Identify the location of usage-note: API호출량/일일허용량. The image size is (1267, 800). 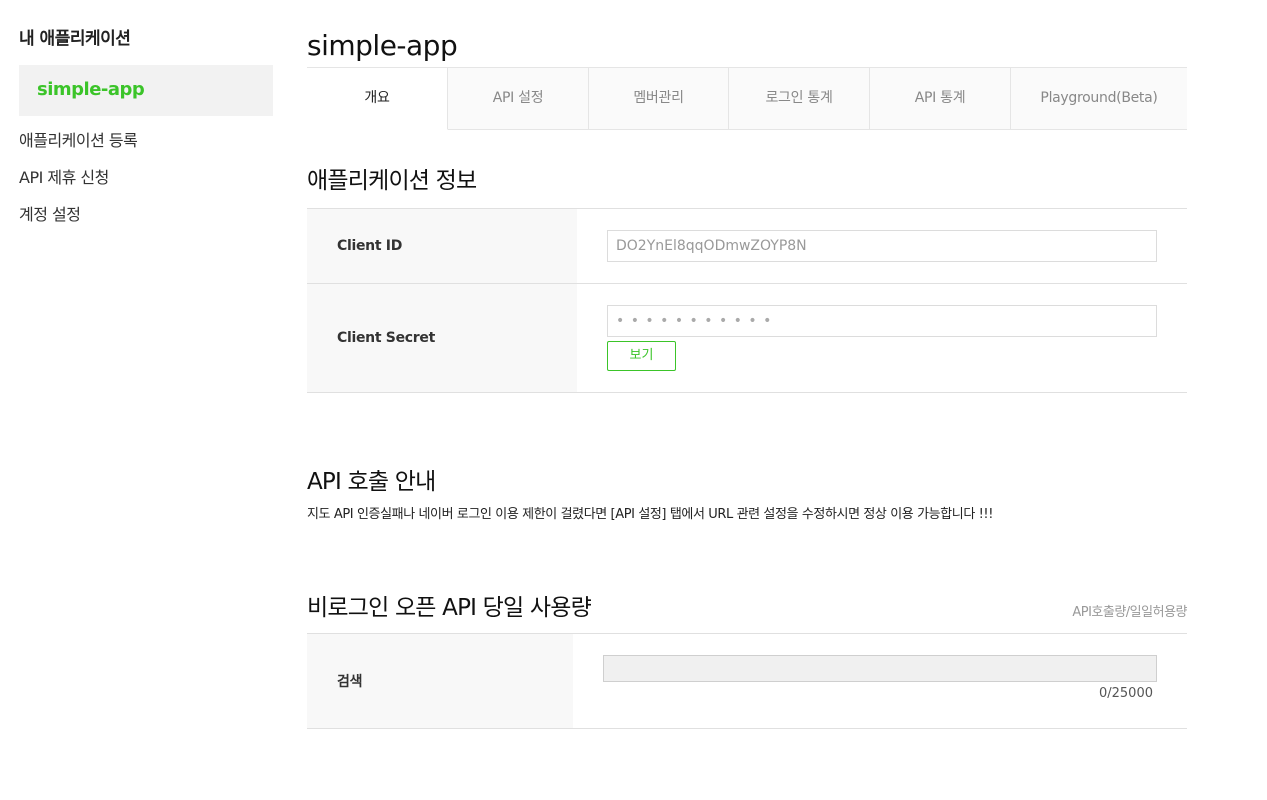
(1129, 612).